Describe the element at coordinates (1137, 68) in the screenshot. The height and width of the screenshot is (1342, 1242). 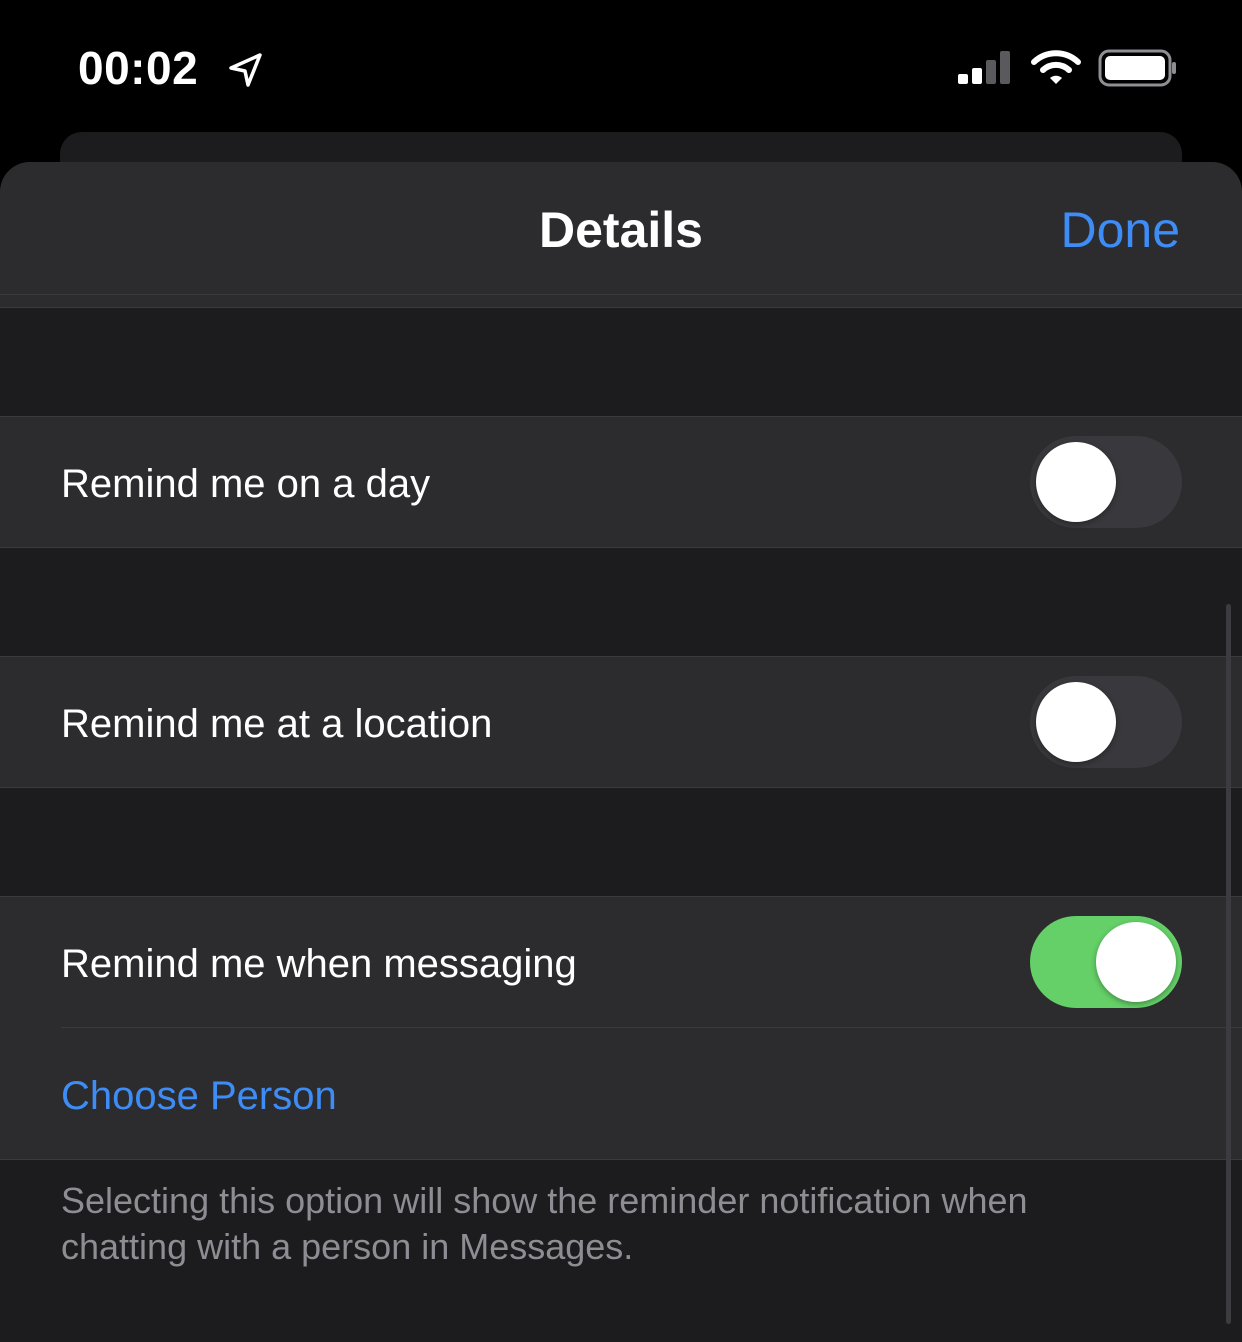
I see `battery-icon` at that location.